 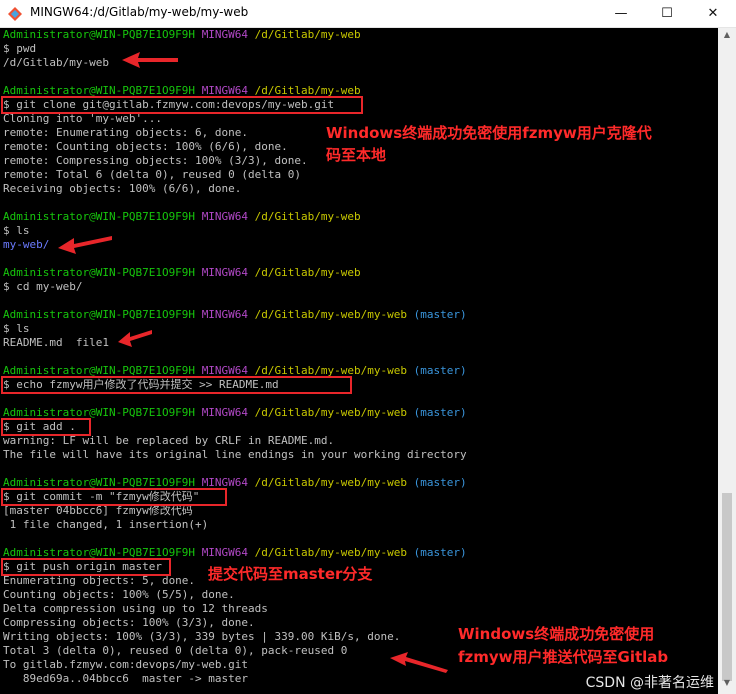 What do you see at coordinates (98, 510) in the screenshot?
I see `output-line: [master 04bbcc6] fzmyw修改代码` at bounding box center [98, 510].